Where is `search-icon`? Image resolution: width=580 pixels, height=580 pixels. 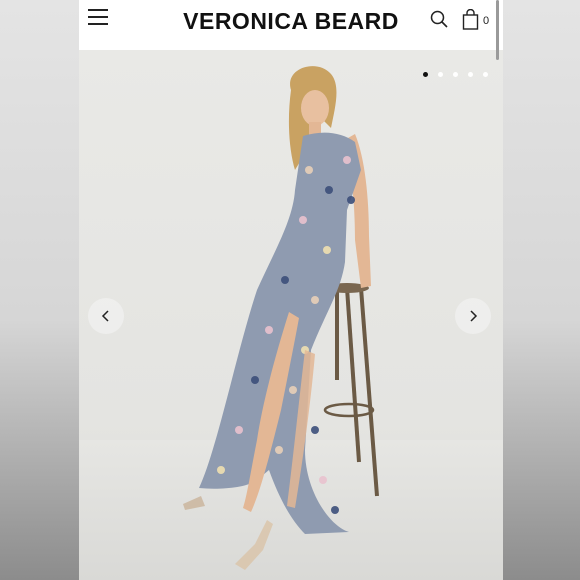 search-icon is located at coordinates (439, 19).